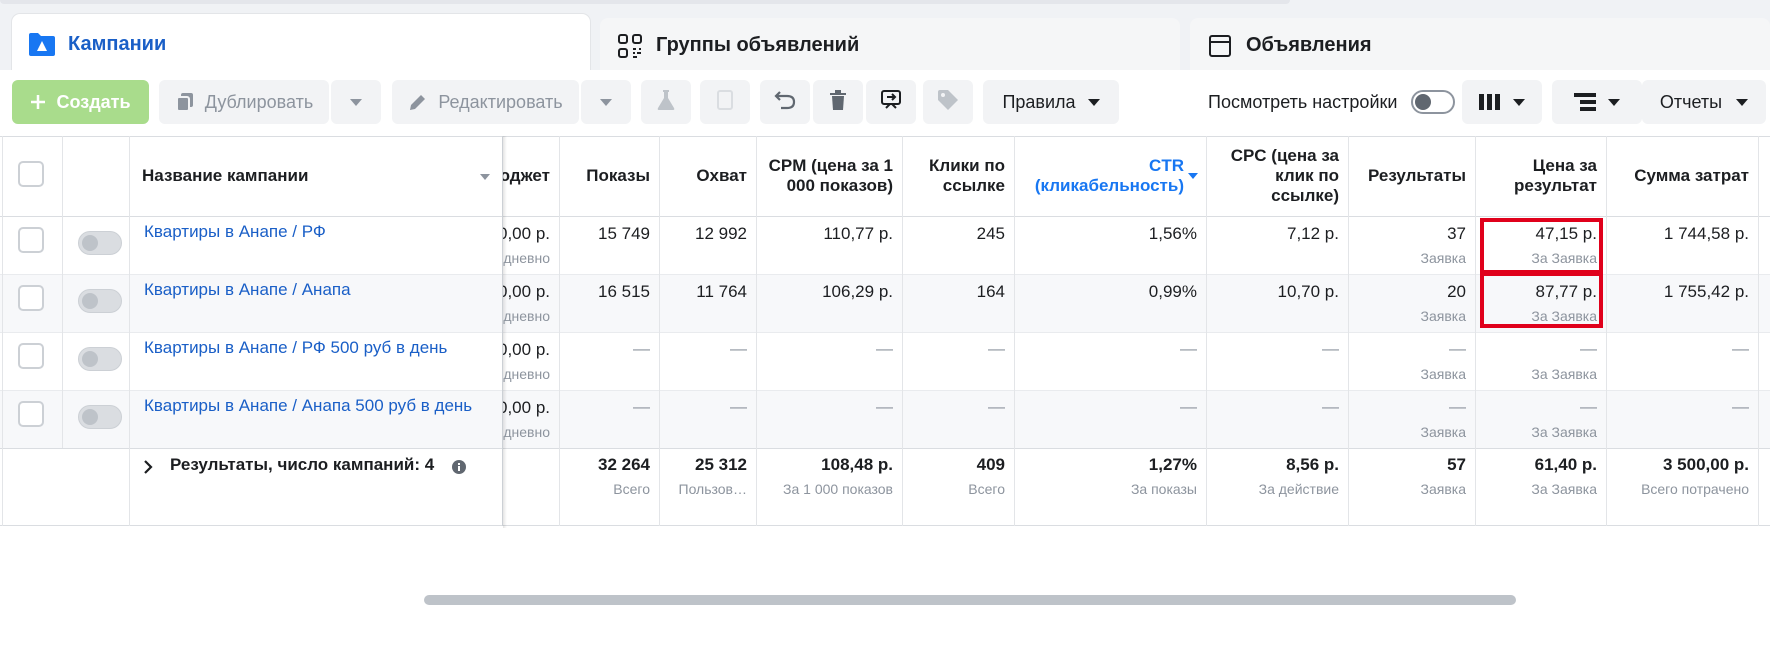 Image resolution: width=1770 pixels, height=651 pixels. Describe the element at coordinates (630, 46) in the screenshot. I see `grid-icon` at that location.